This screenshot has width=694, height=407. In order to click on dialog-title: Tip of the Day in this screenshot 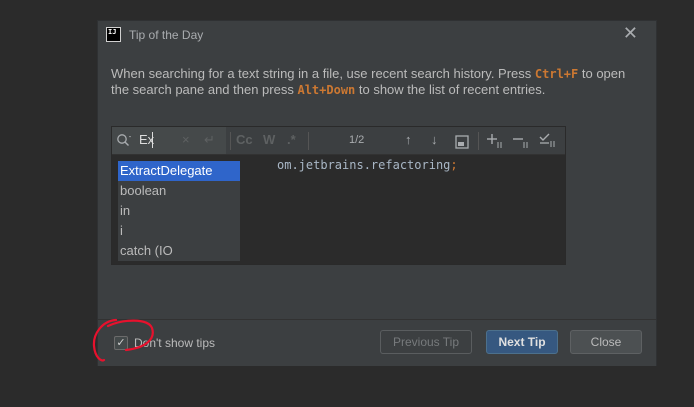, I will do `click(166, 35)`.